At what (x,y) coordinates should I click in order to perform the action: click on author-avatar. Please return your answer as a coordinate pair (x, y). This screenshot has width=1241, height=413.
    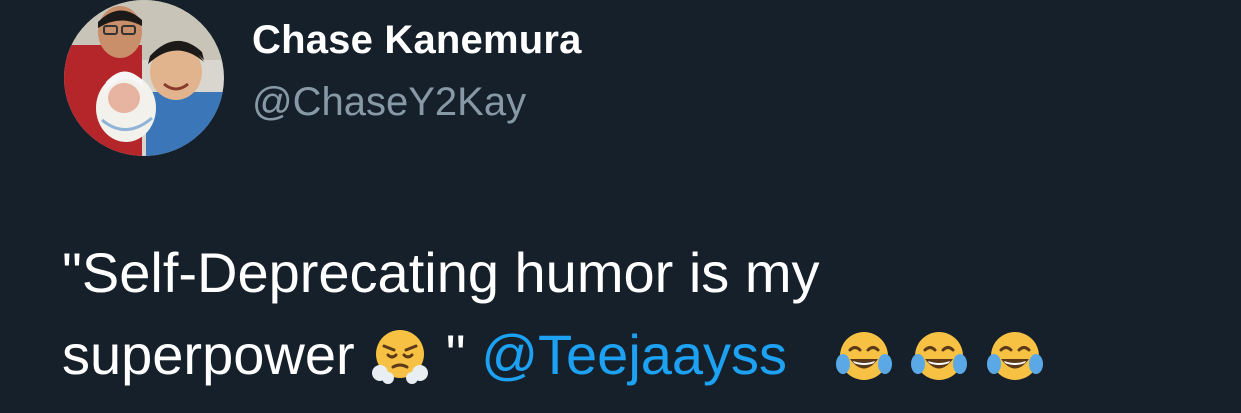
    Looking at the image, I should click on (144, 78).